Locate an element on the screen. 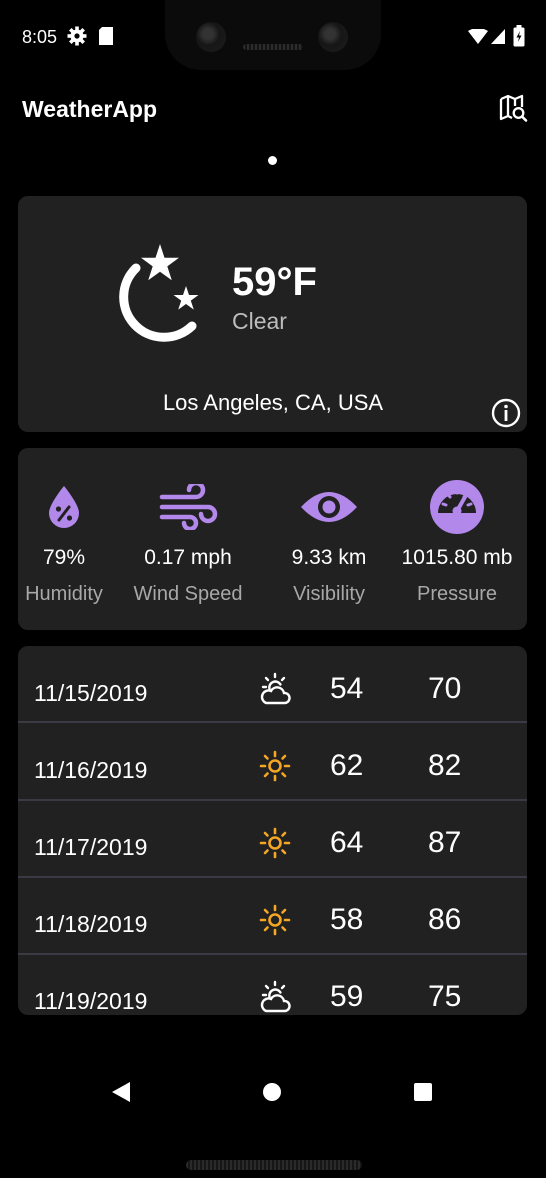 Image resolution: width=546 pixels, height=1178 pixels. back-icon is located at coordinates (121, 1092).